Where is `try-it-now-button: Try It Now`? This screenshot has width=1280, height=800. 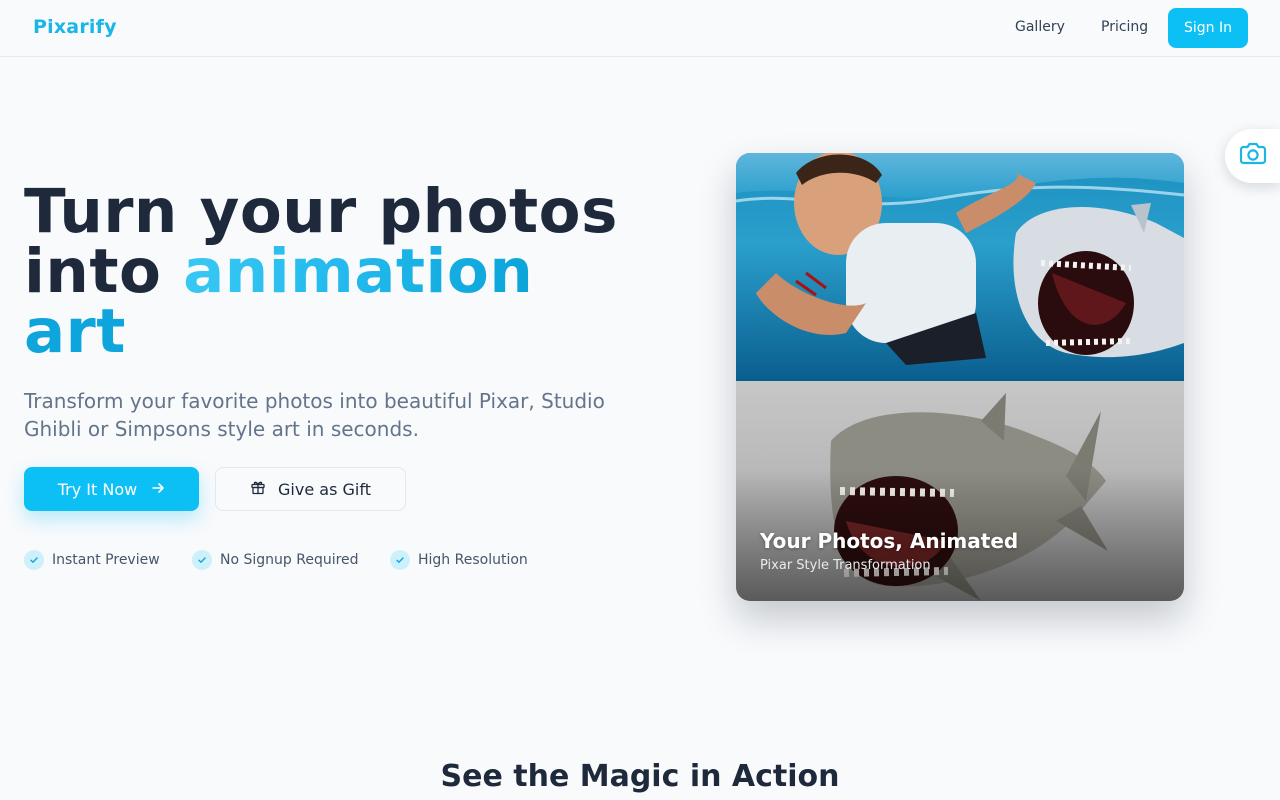 try-it-now-button: Try It Now is located at coordinates (111, 489).